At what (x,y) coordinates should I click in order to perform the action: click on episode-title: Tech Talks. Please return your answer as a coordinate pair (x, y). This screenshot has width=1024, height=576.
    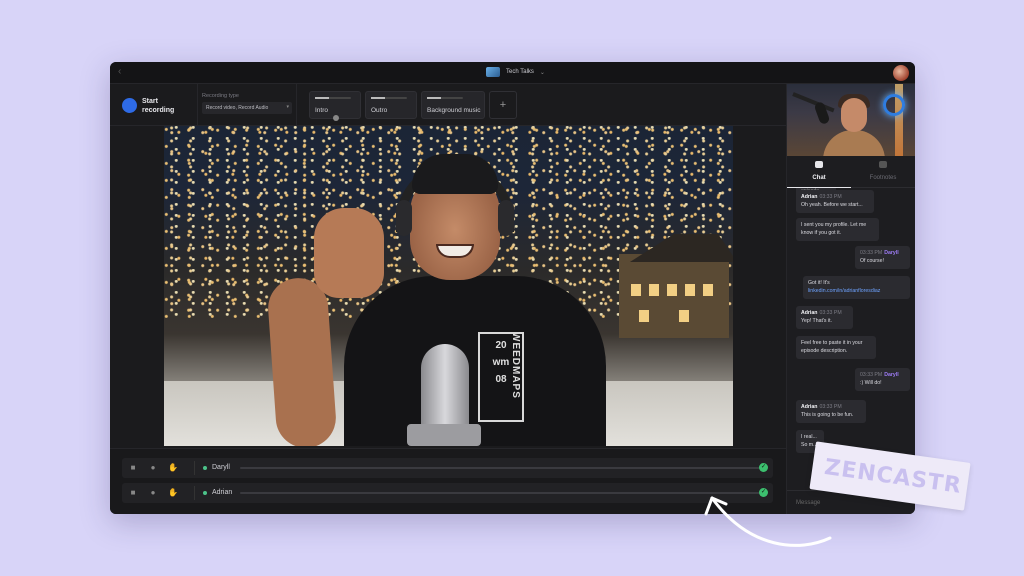
    Looking at the image, I should click on (520, 72).